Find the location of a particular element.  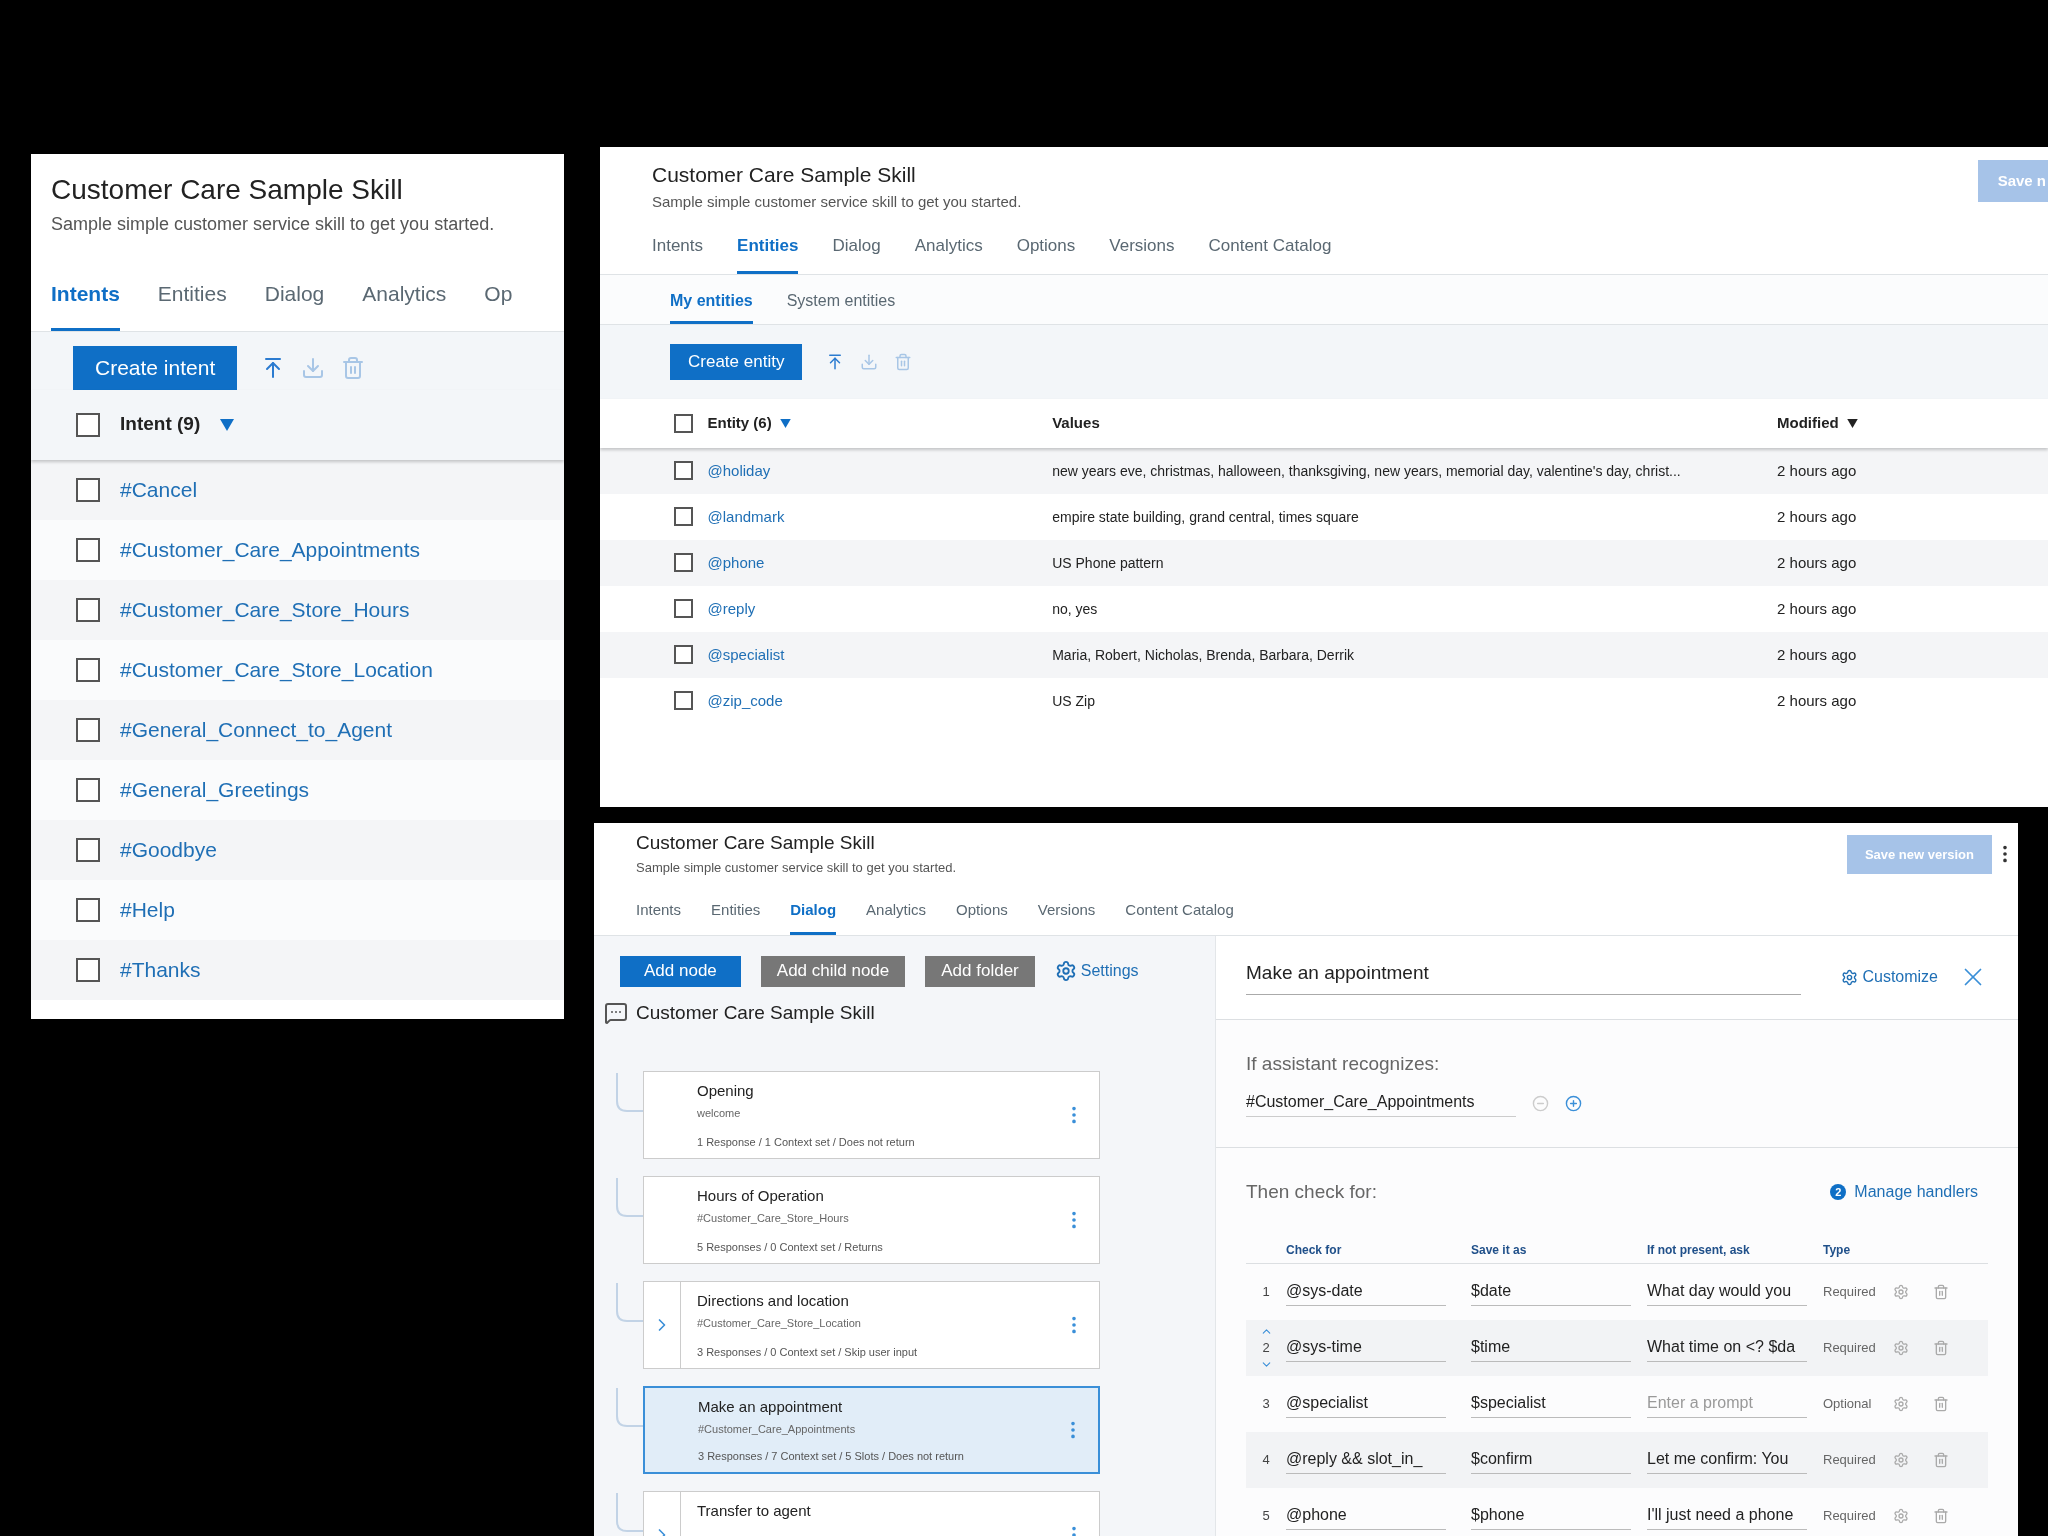

entity-link: @reply is located at coordinates (731, 608).